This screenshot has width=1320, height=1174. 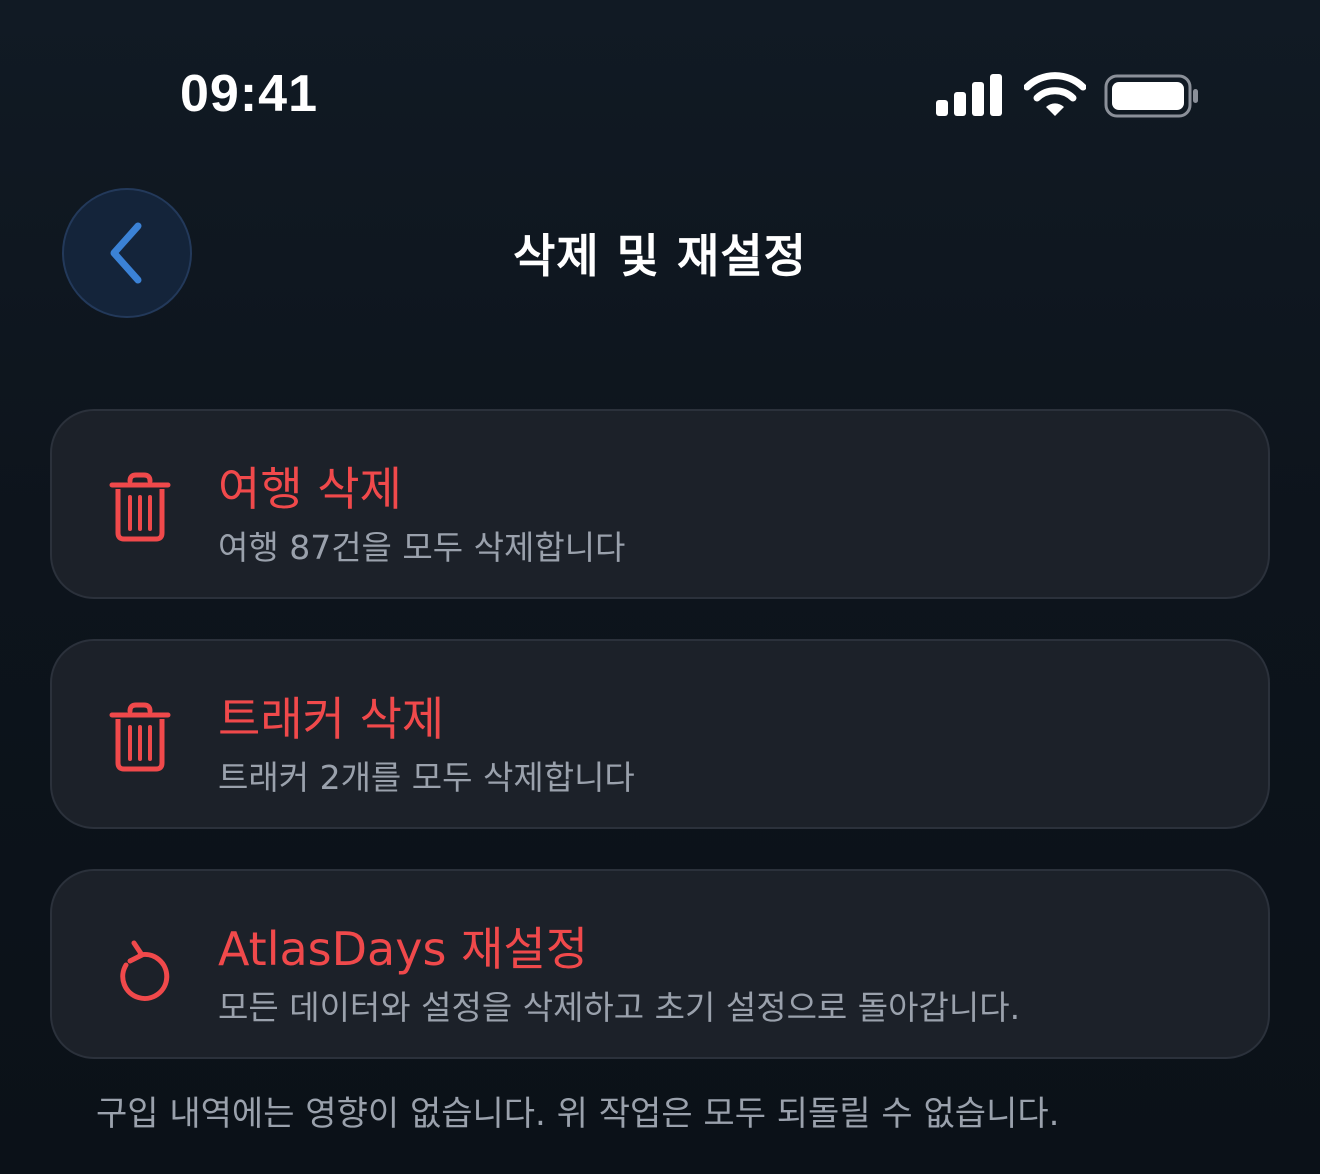 I want to click on page-title: 삭제 및 재설정, so click(x=660, y=256).